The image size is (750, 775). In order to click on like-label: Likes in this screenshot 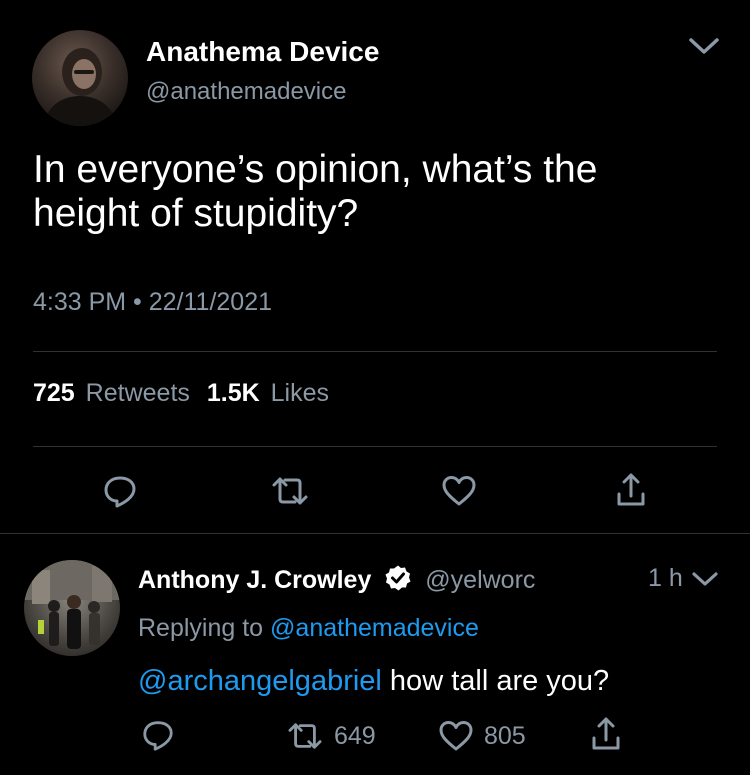, I will do `click(300, 393)`.